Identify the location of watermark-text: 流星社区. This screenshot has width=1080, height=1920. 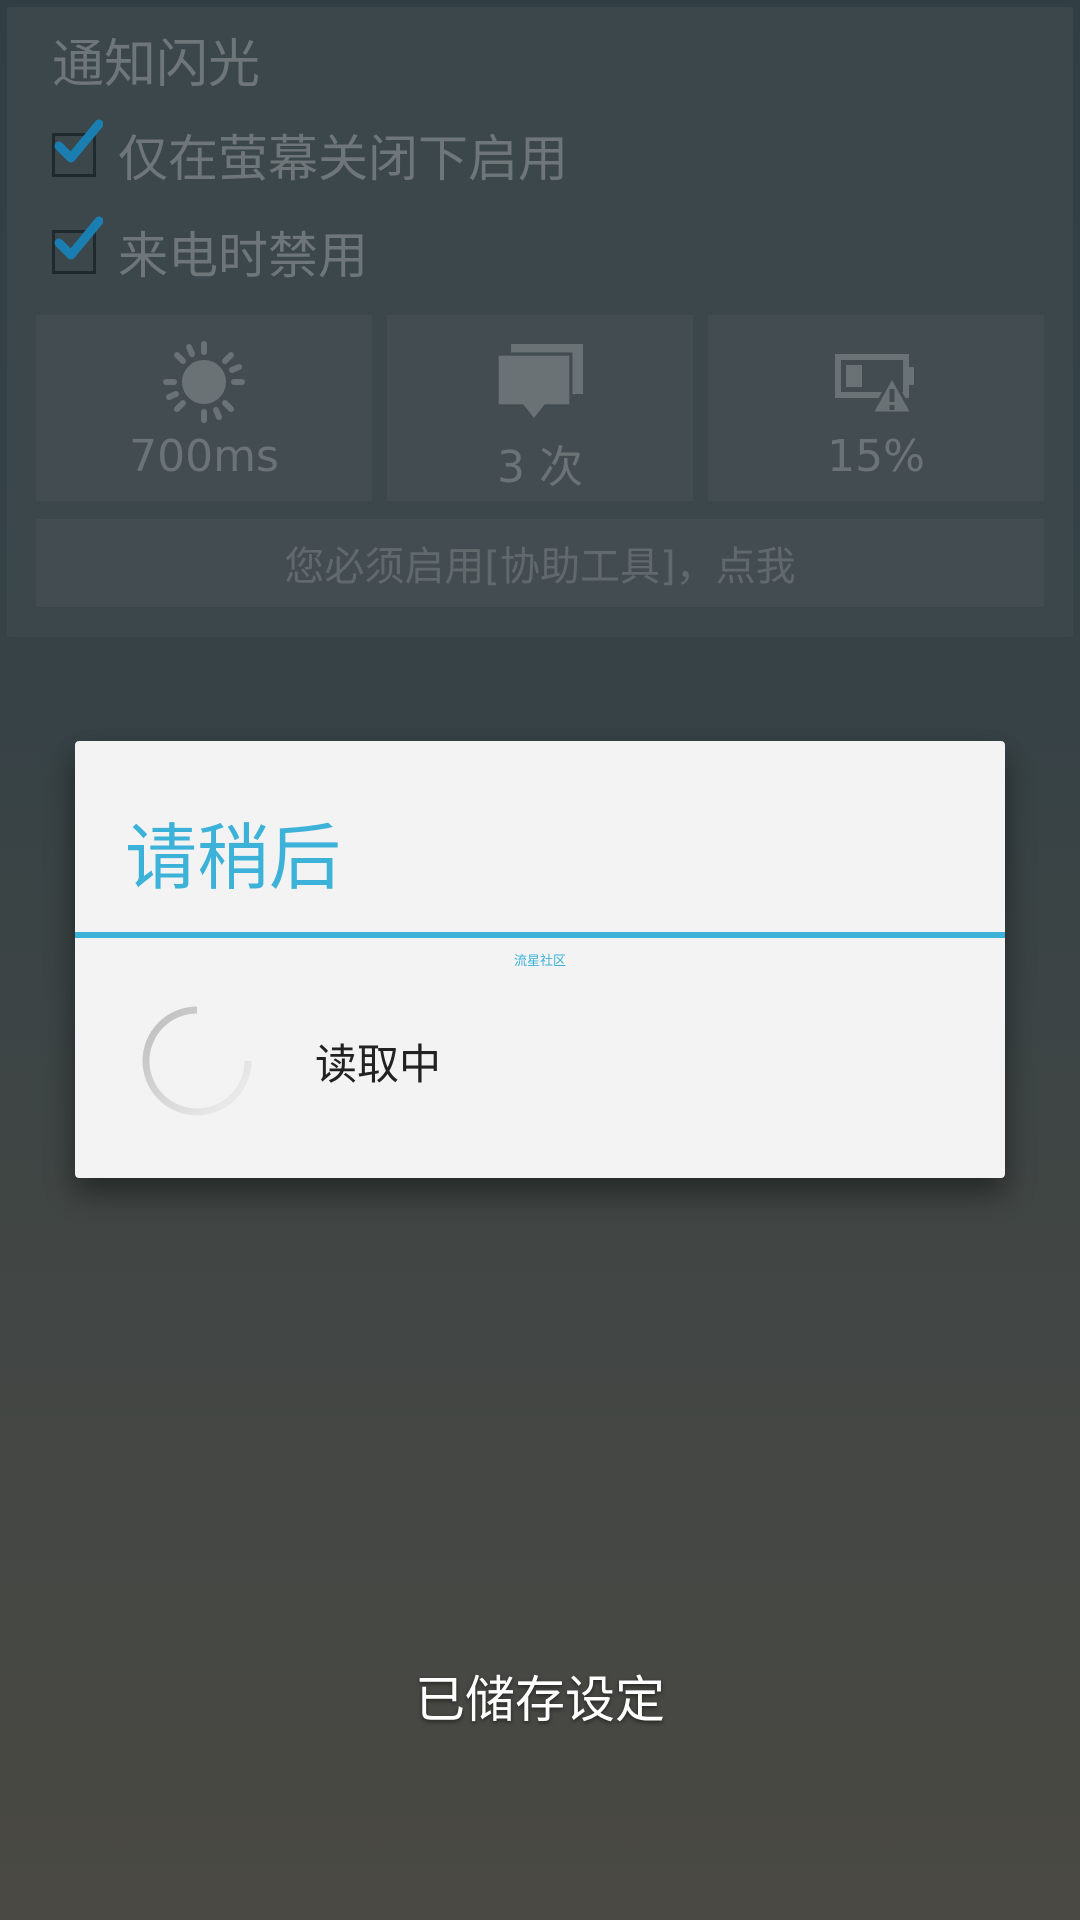
(539, 961).